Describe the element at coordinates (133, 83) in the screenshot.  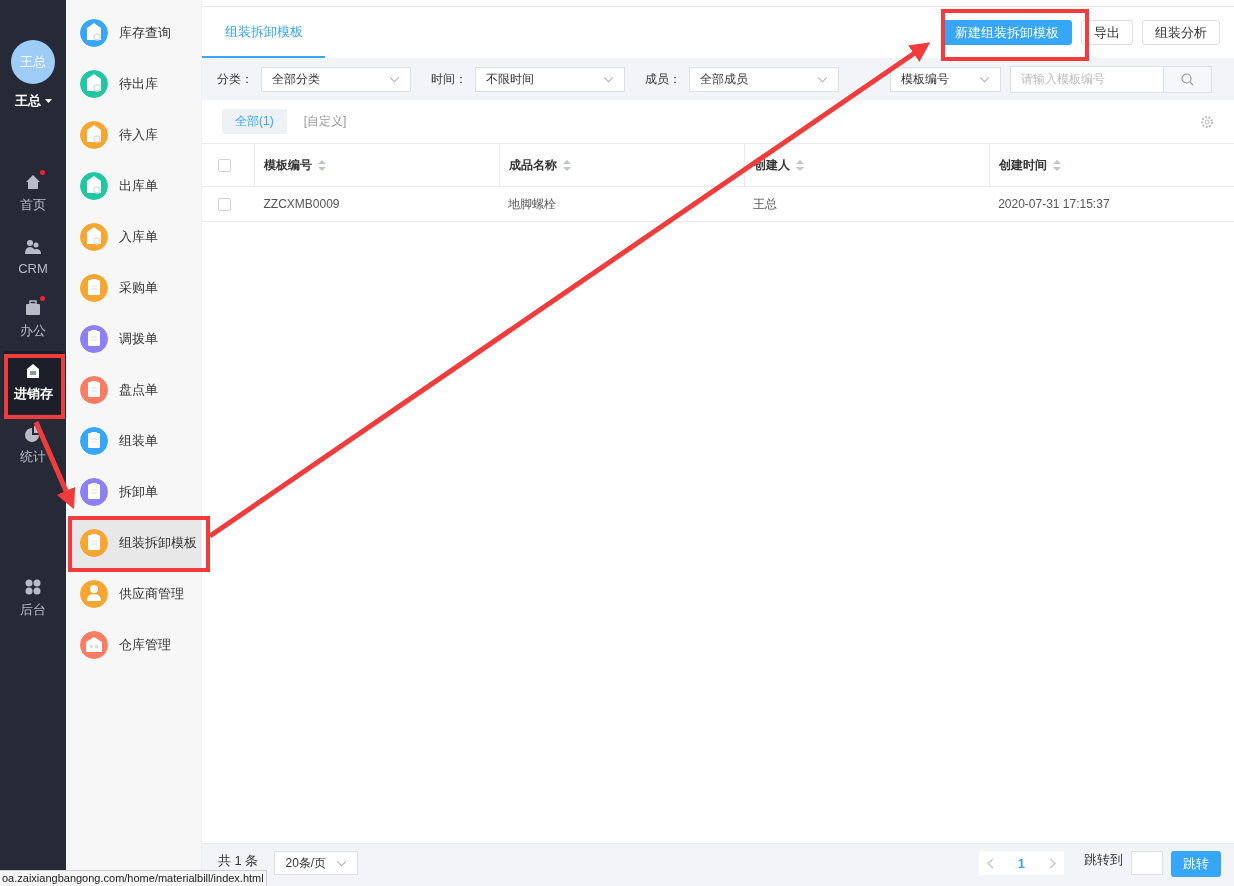
I see `menu-item: 待出库` at that location.